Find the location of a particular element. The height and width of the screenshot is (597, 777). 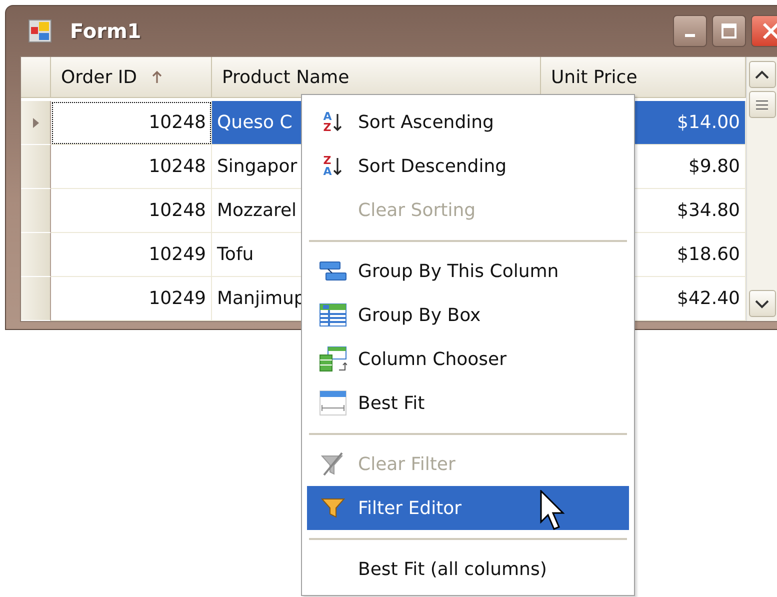

minimize-icon is located at coordinates (690, 35).